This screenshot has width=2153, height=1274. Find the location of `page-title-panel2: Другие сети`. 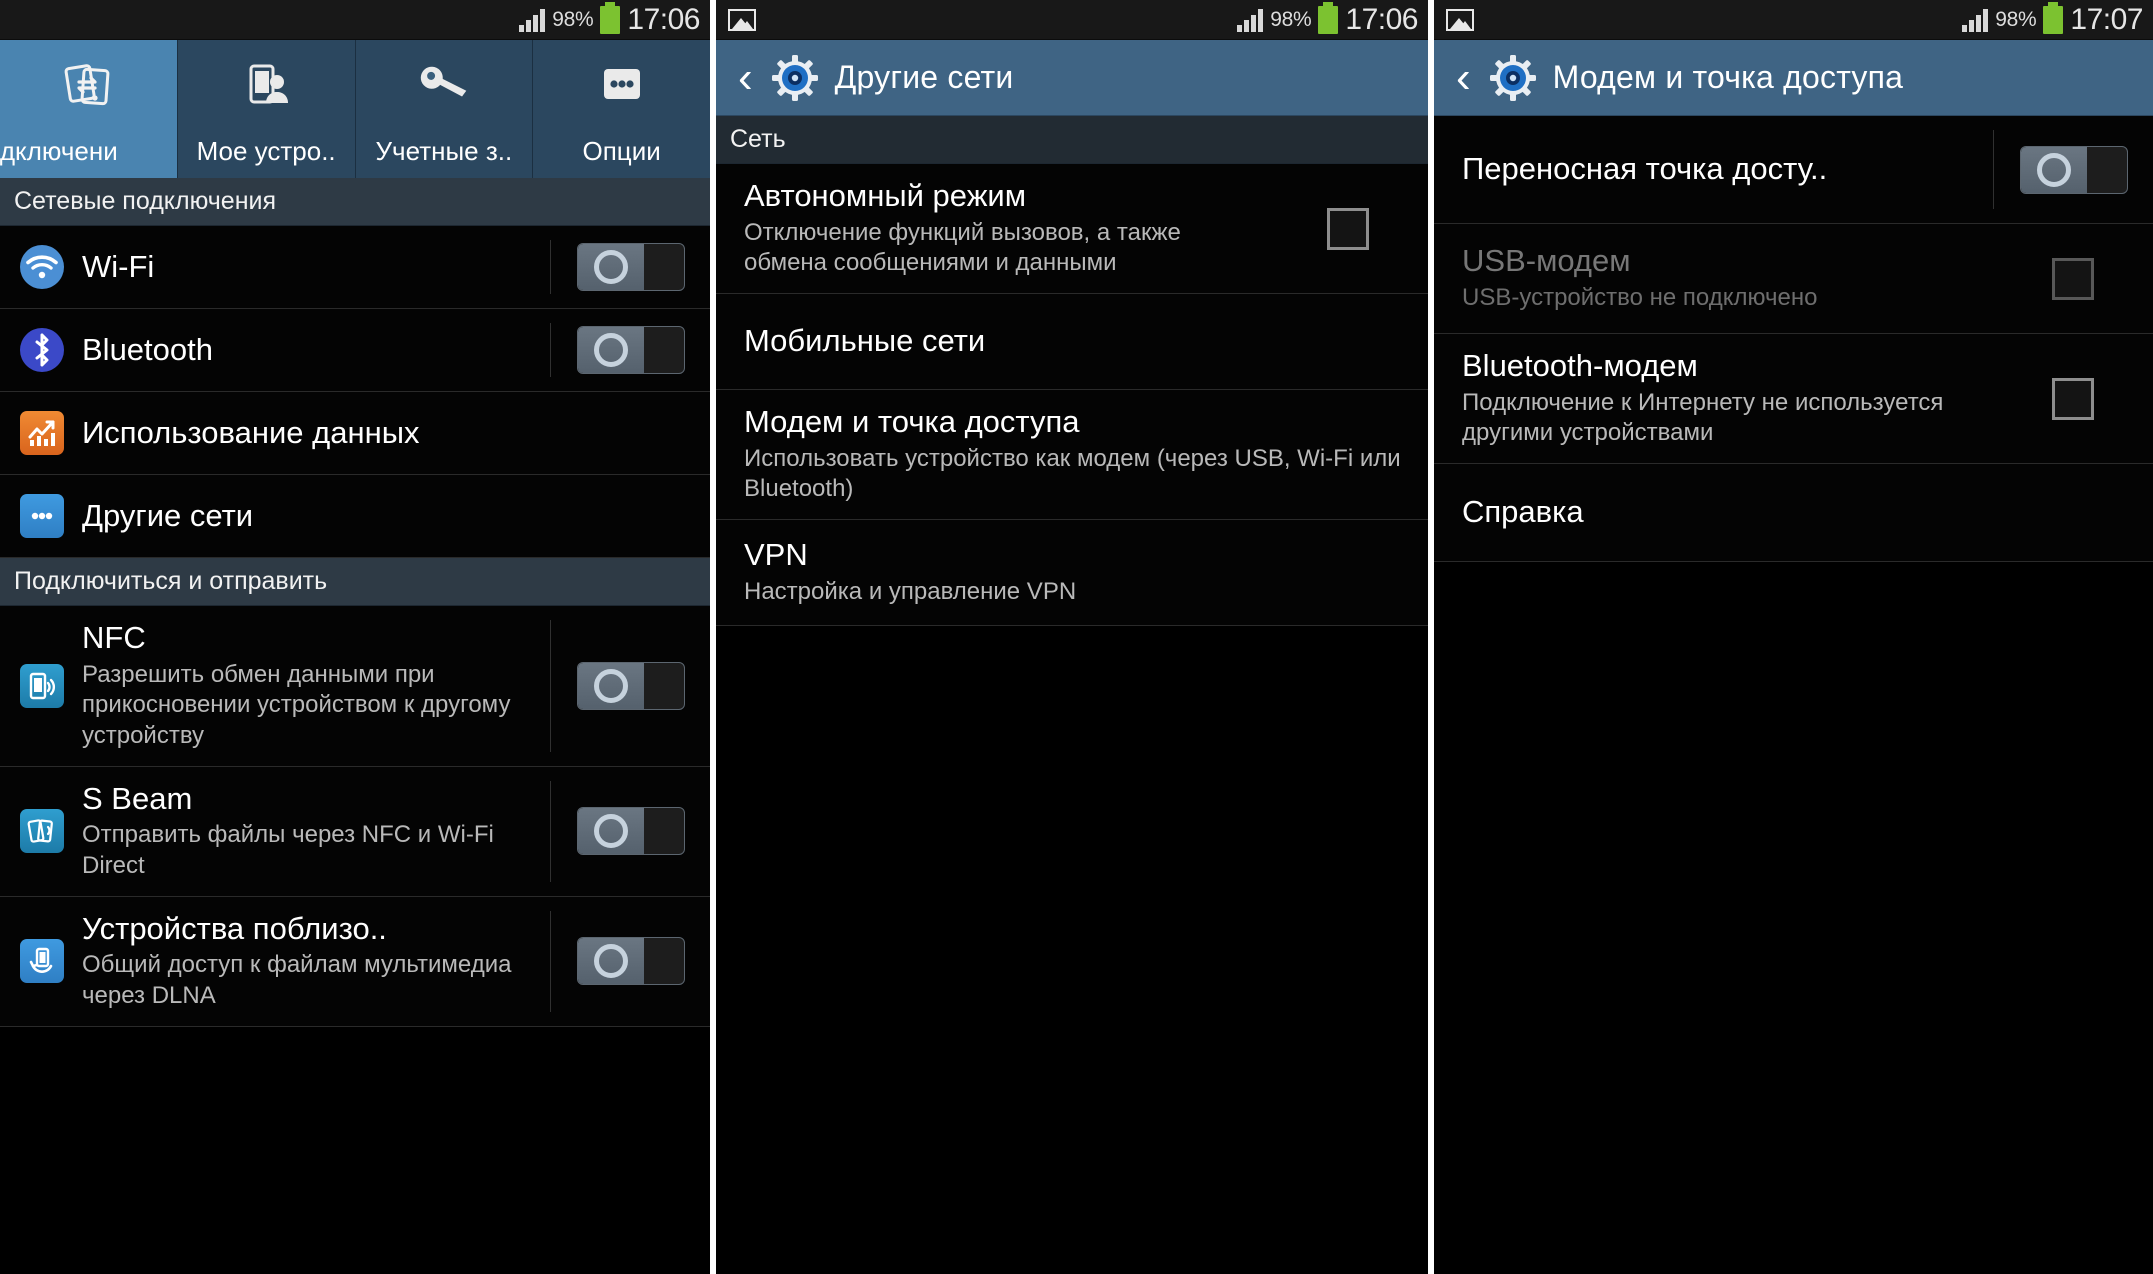

page-title-panel2: Другие сети is located at coordinates (924, 77).